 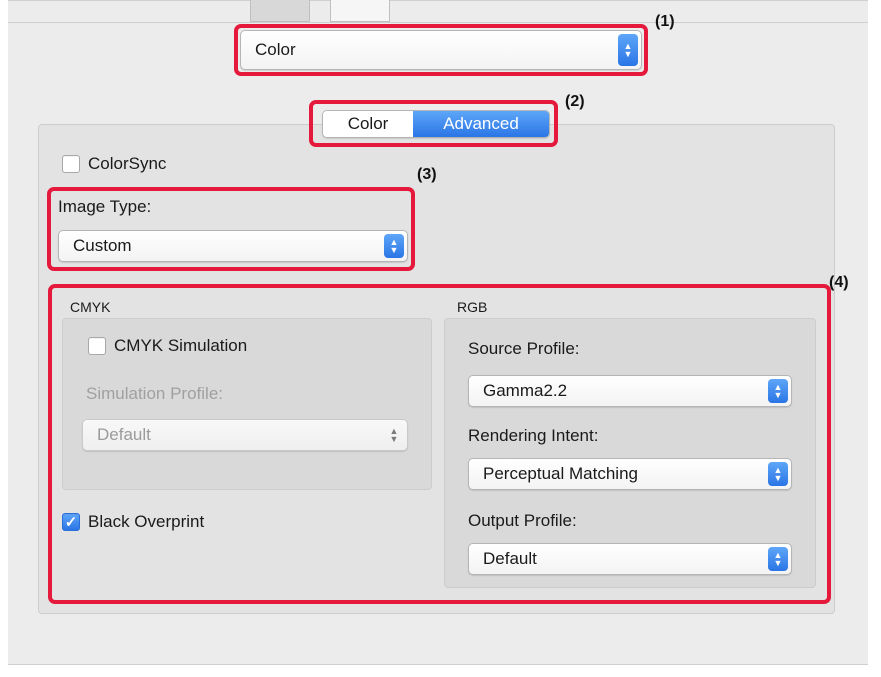 What do you see at coordinates (181, 345) in the screenshot?
I see `cmyk-simulation-label: CMYK Simulation` at bounding box center [181, 345].